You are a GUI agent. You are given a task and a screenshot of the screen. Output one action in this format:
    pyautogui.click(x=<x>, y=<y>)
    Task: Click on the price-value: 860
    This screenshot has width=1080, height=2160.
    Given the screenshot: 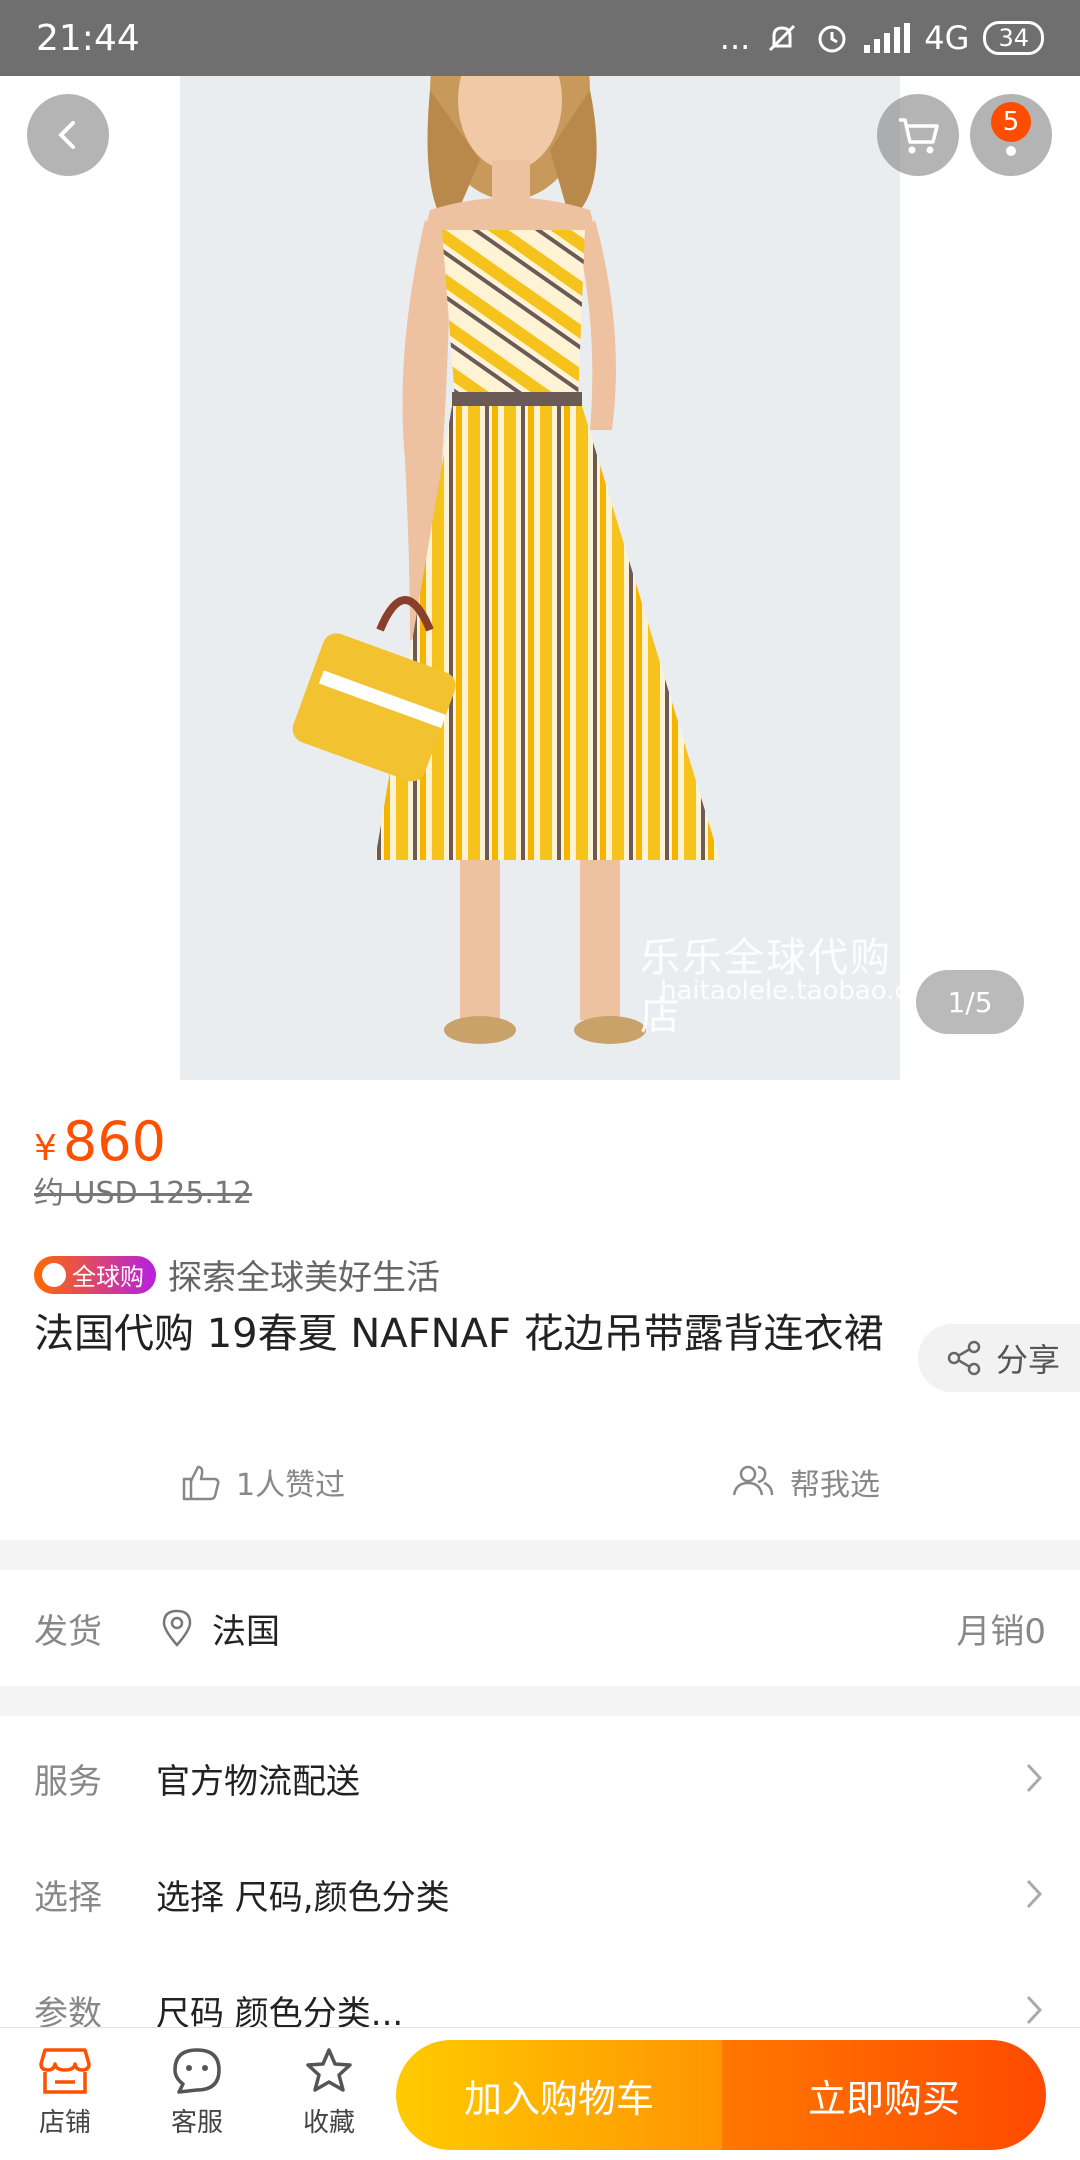 What is the action you would take?
    pyautogui.click(x=114, y=1141)
    